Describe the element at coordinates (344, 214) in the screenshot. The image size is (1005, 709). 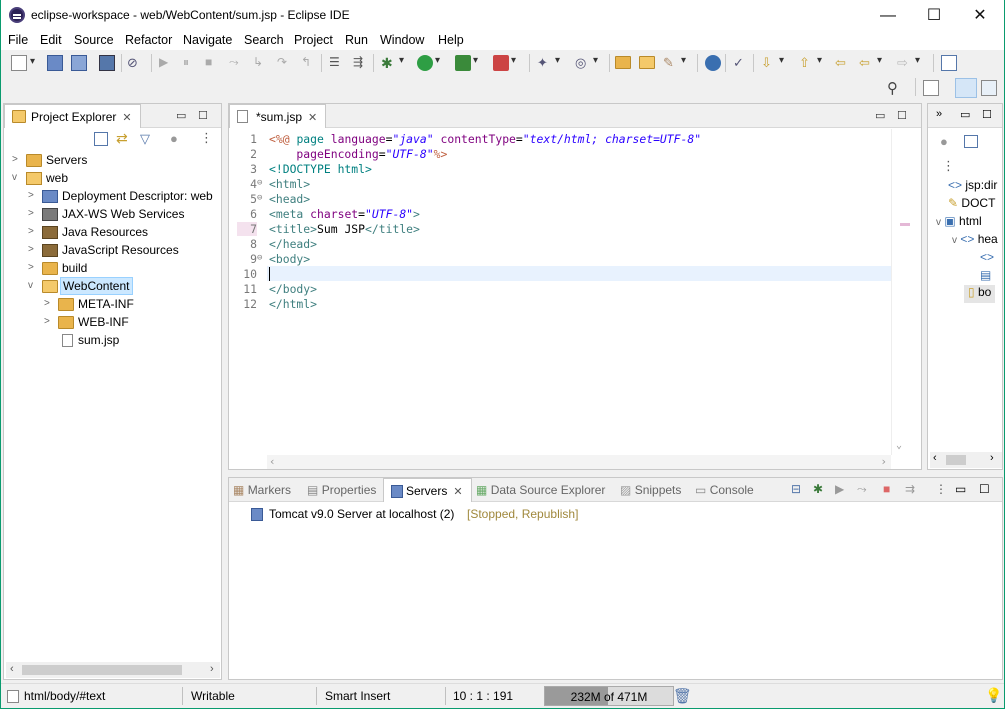
I see `code-line-6: <meta charset="UTF-8">` at that location.